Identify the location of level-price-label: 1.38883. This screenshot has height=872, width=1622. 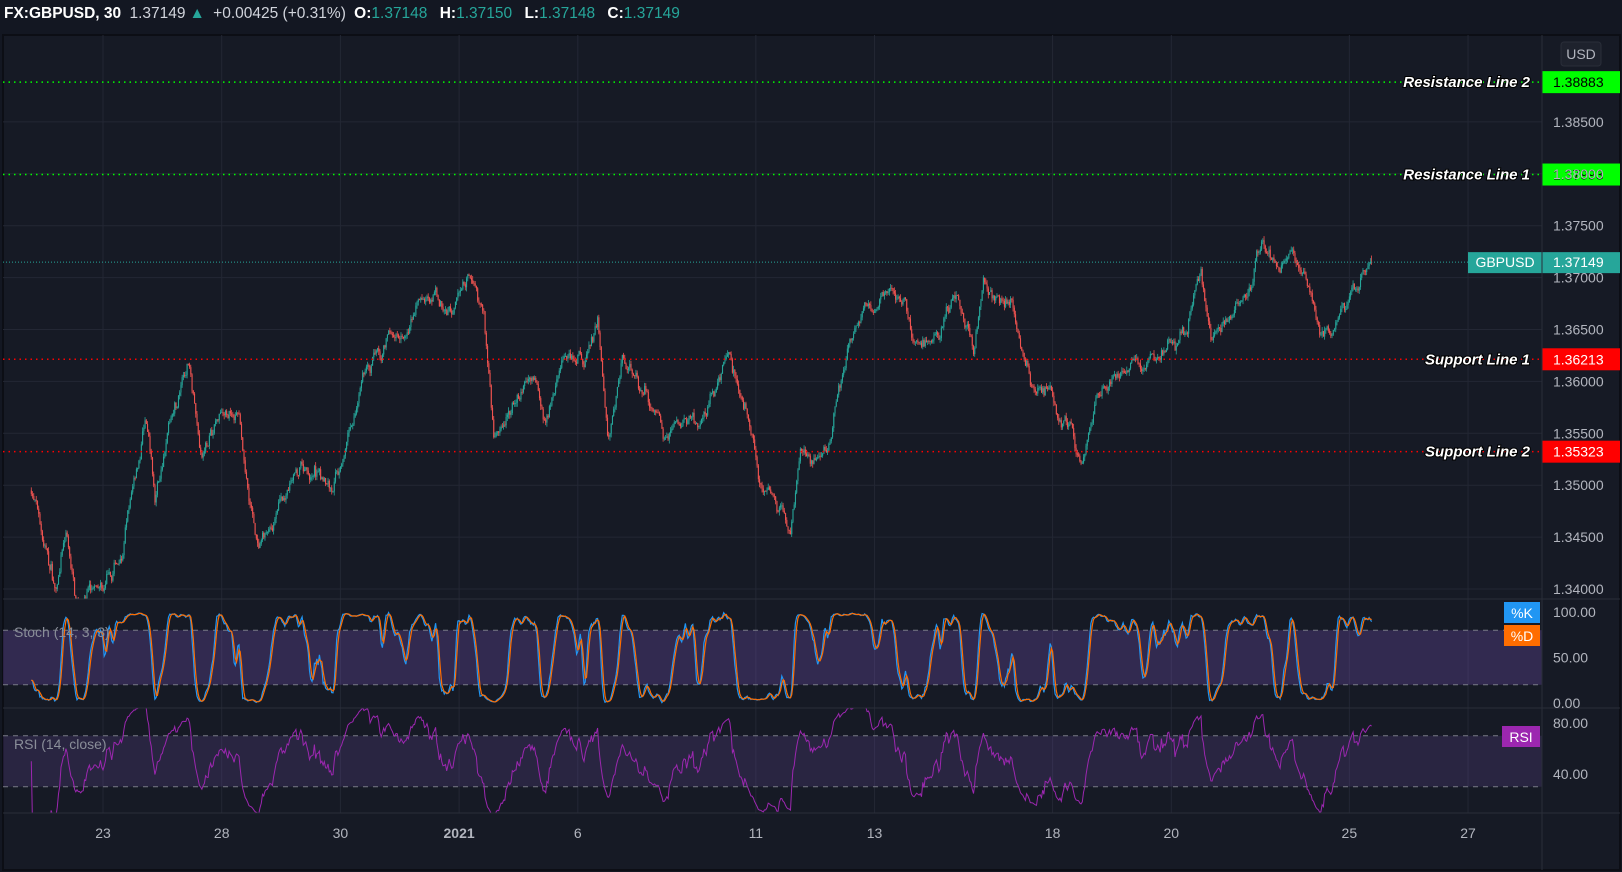
(1578, 82).